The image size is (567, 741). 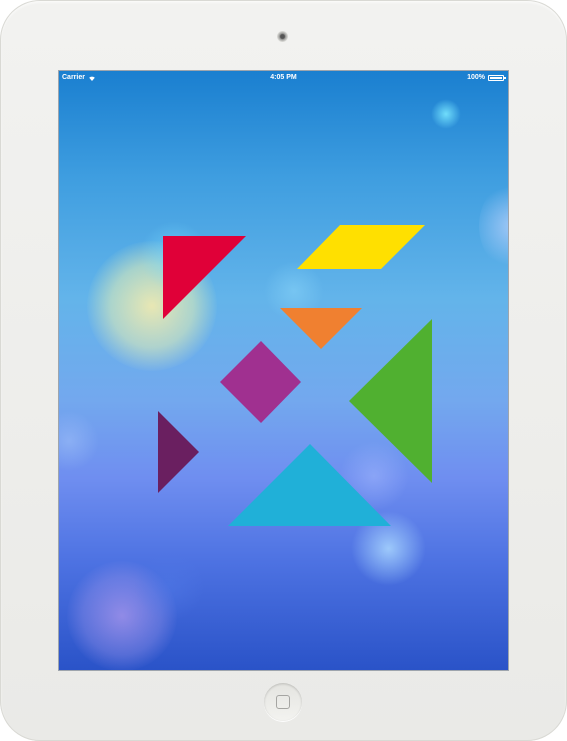 I want to click on tangram-red-triangle, so click(x=204, y=277).